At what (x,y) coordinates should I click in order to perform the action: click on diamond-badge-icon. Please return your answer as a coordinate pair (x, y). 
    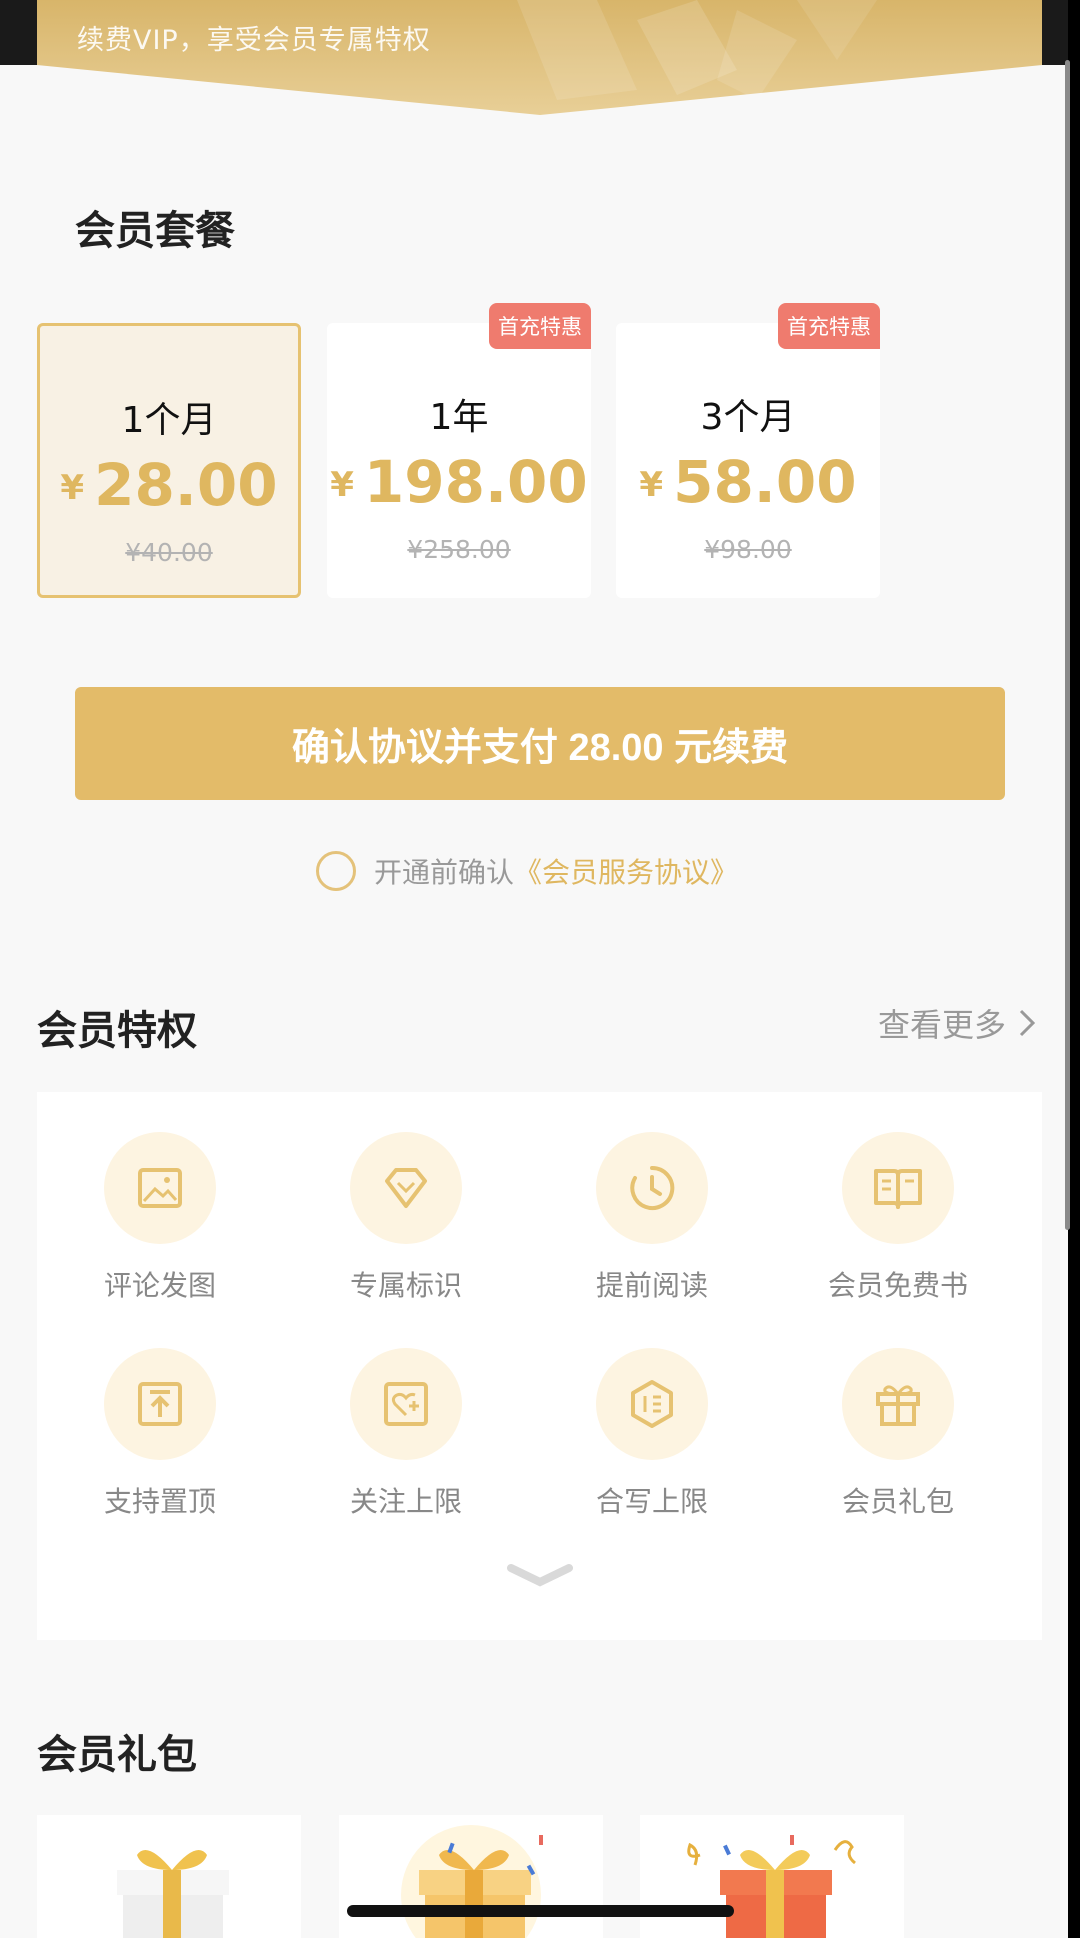
    Looking at the image, I should click on (406, 1188).